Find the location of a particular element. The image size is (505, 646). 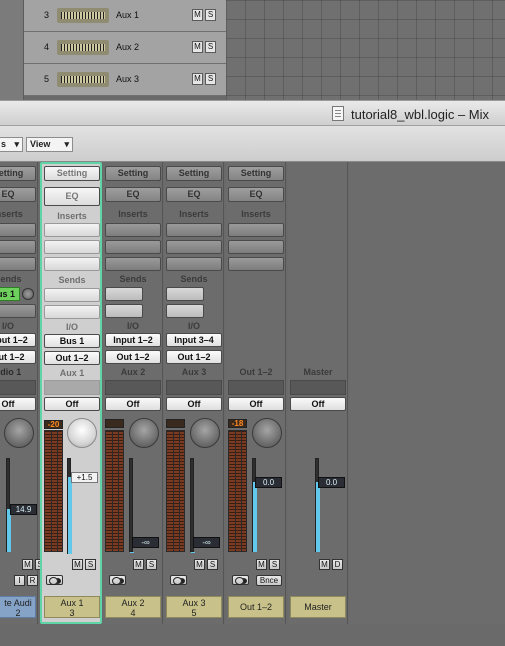

channel-name-plate: Out 1–2 is located at coordinates (256, 607).